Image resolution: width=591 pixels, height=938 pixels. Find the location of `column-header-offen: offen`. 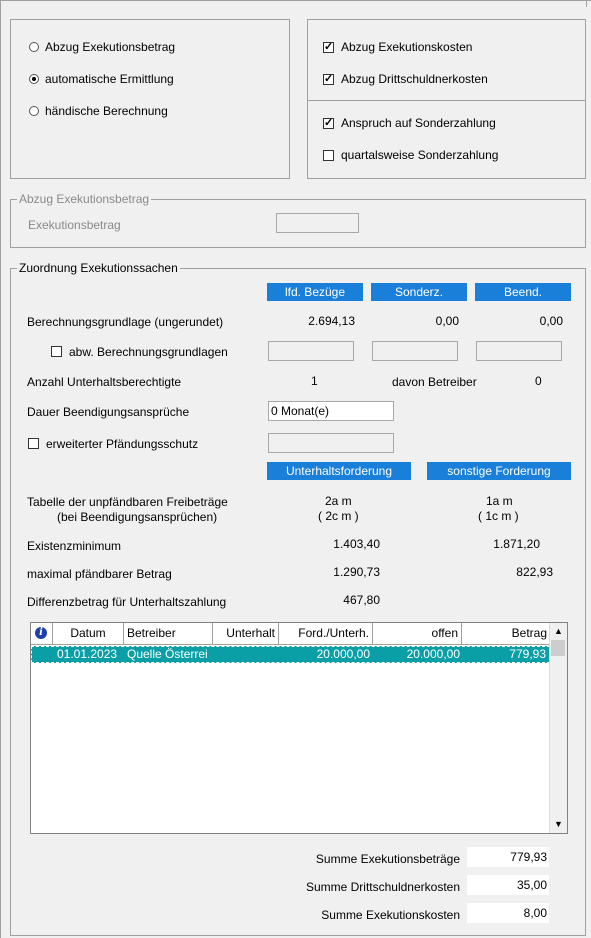

column-header-offen: offen is located at coordinates (417, 634).